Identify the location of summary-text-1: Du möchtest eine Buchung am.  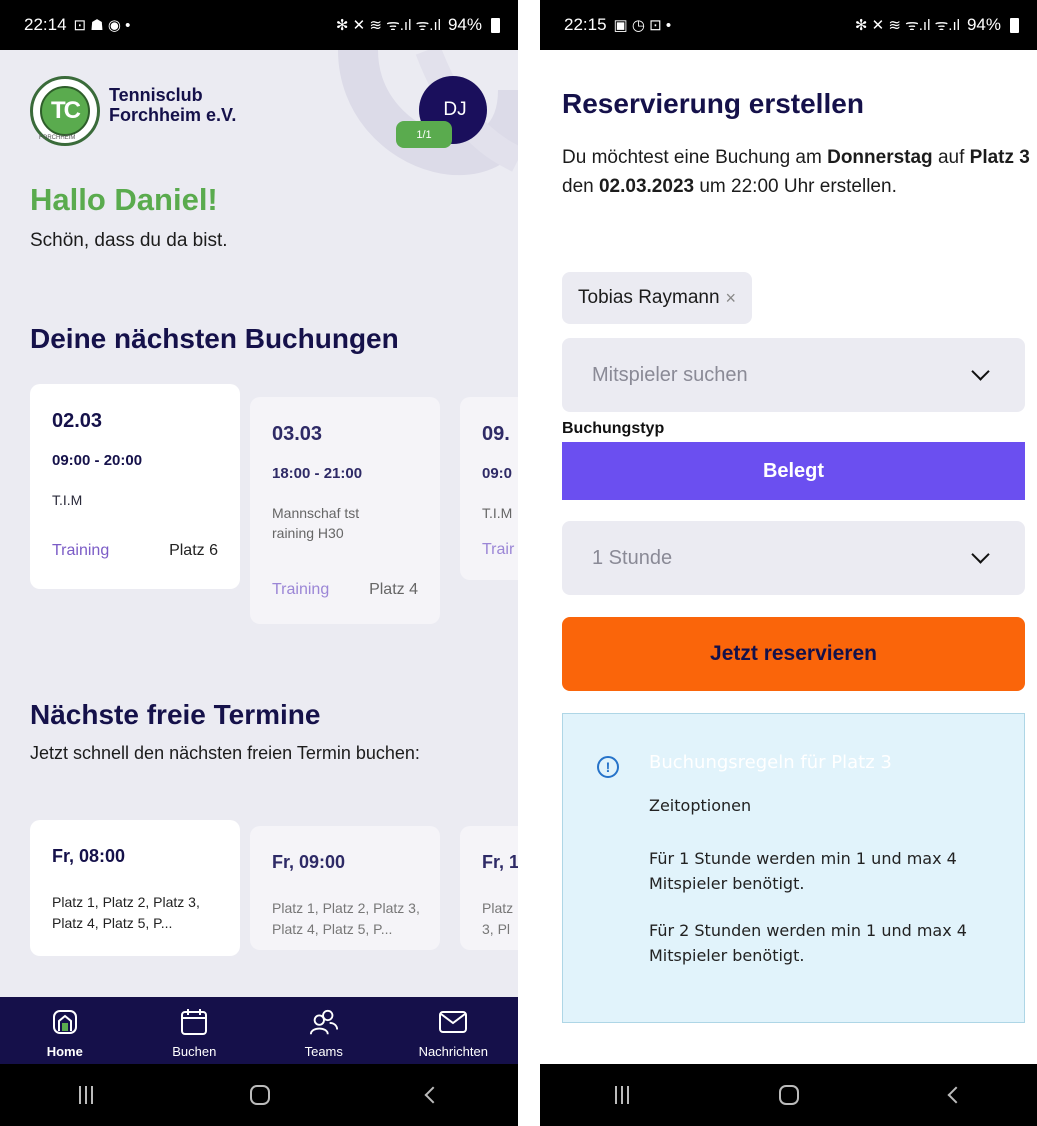
(695, 157).